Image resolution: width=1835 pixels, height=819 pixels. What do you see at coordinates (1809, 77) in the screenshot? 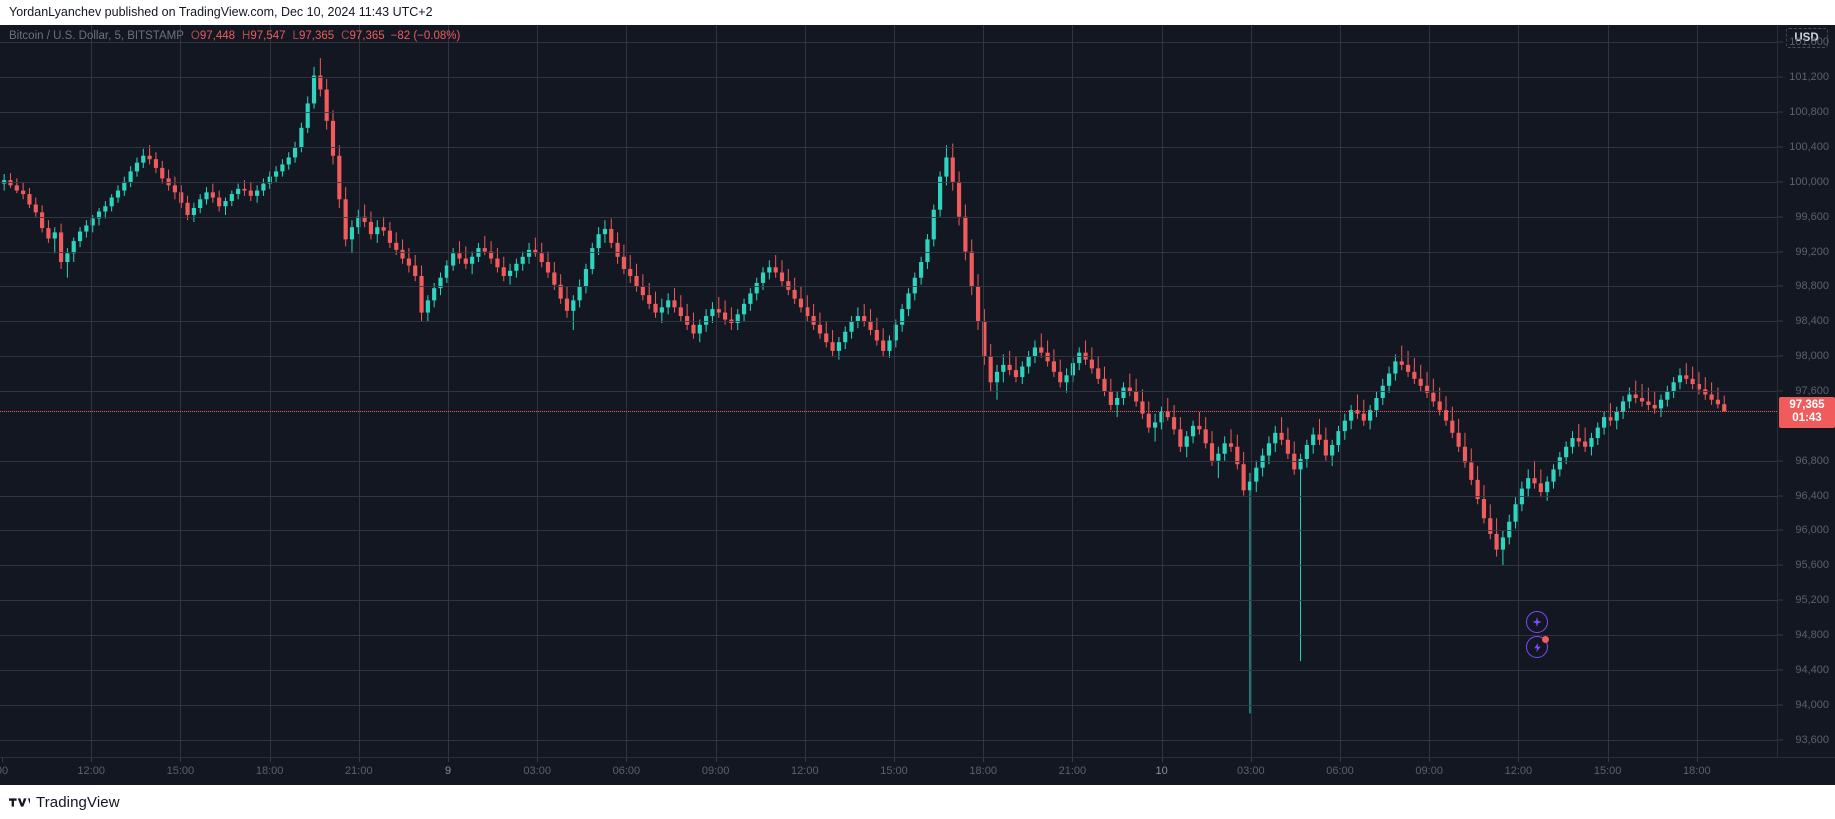
I see `price-tick-label: 101,200` at bounding box center [1809, 77].